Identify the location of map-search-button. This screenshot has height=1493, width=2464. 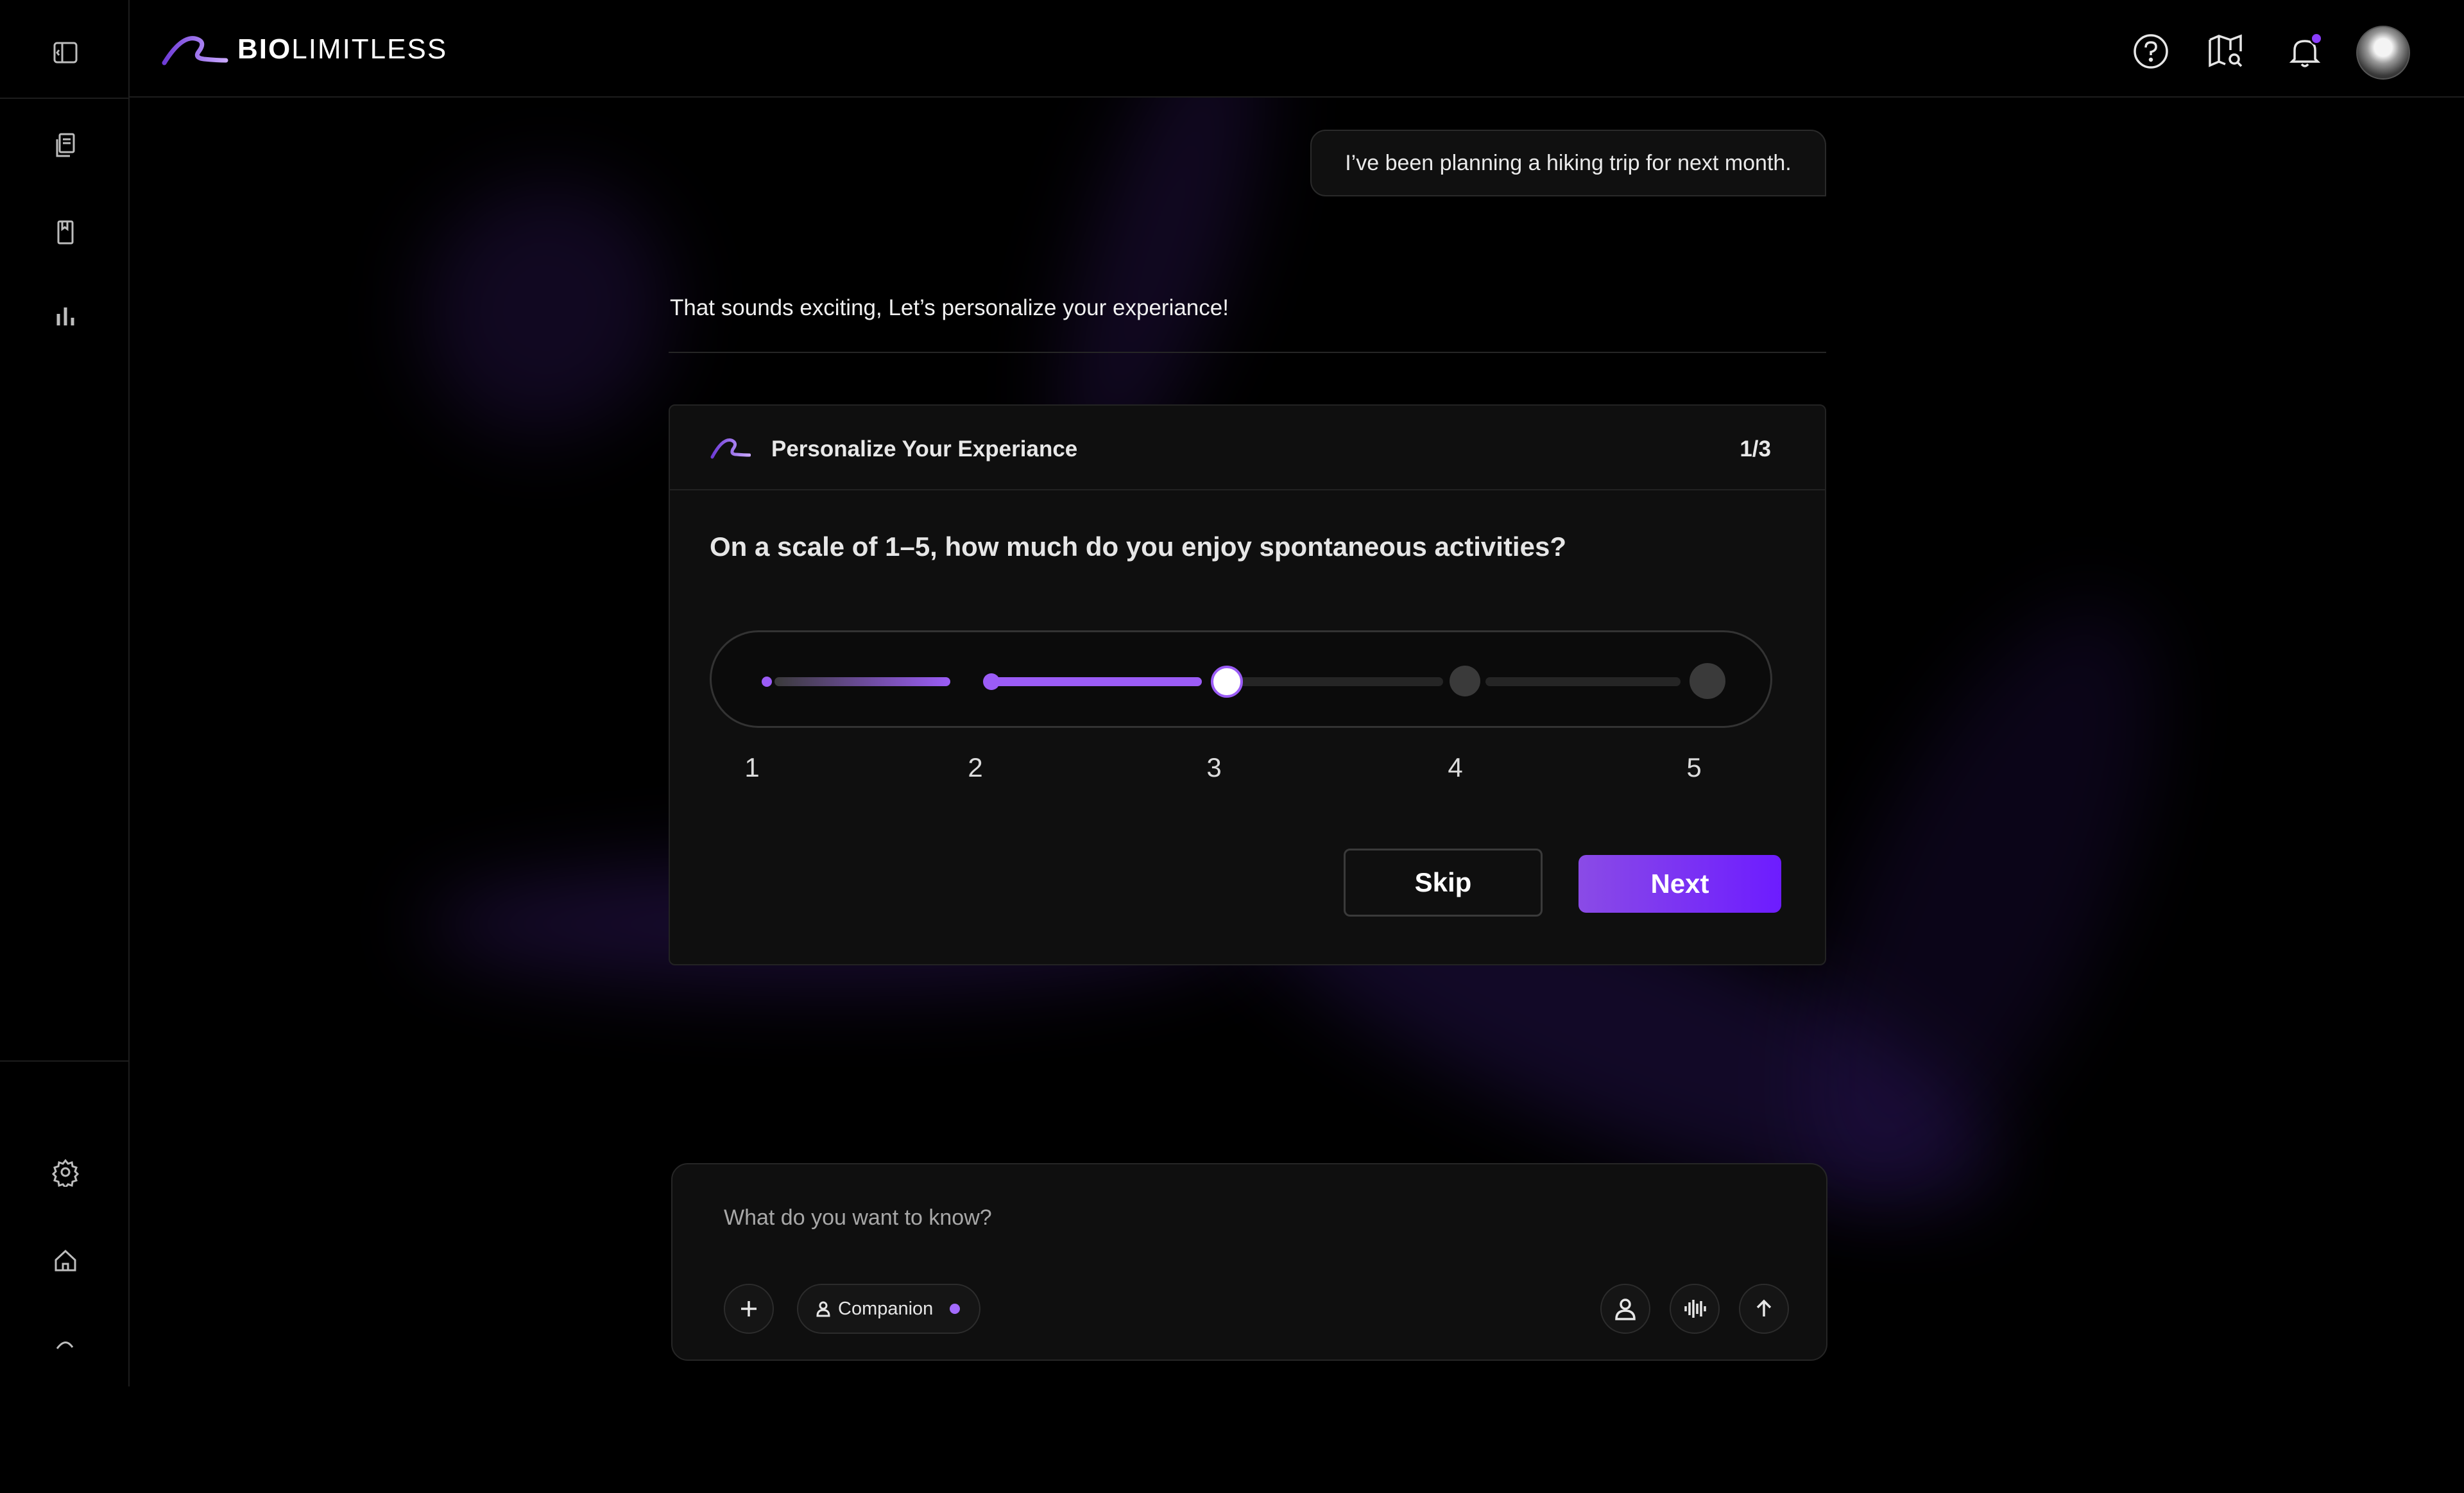
(2226, 52).